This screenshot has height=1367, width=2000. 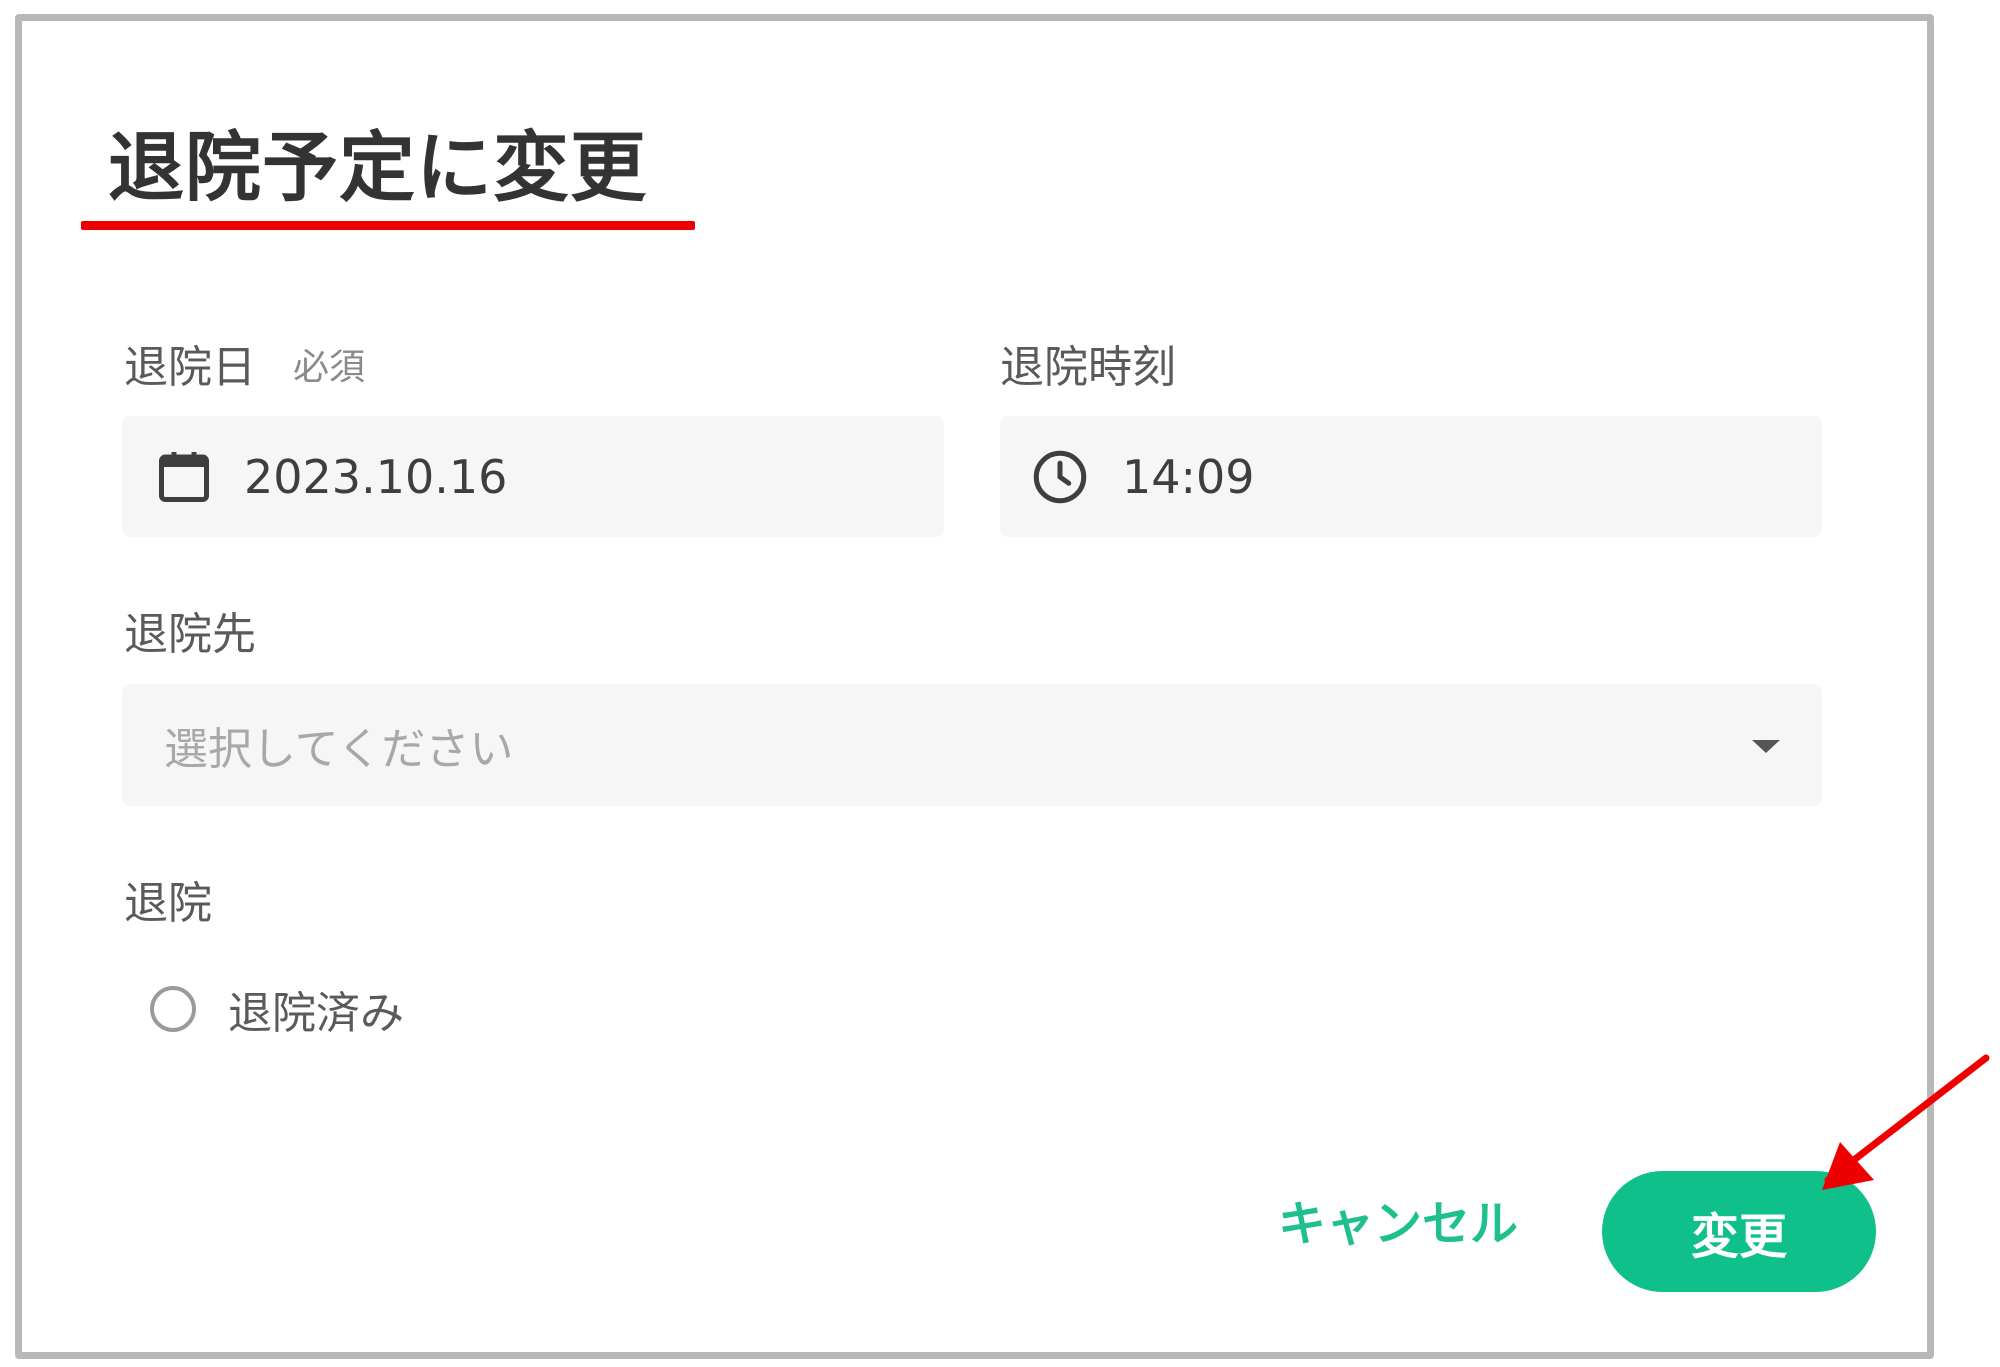 What do you see at coordinates (168, 903) in the screenshot?
I see `discharge-status-label: 退院` at bounding box center [168, 903].